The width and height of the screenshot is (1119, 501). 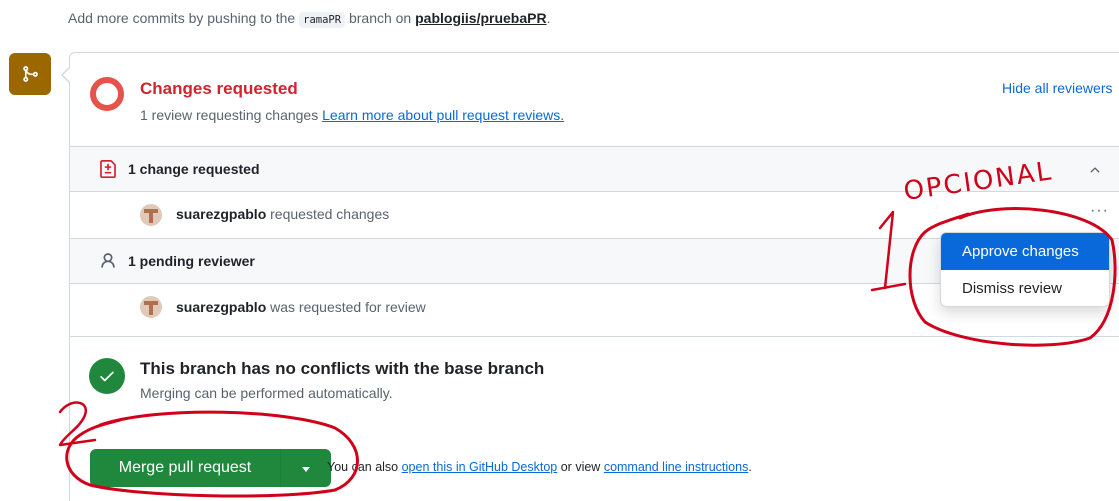 What do you see at coordinates (182, 18) in the screenshot?
I see `push-hint-prefix: Add more commits by pushing to the` at bounding box center [182, 18].